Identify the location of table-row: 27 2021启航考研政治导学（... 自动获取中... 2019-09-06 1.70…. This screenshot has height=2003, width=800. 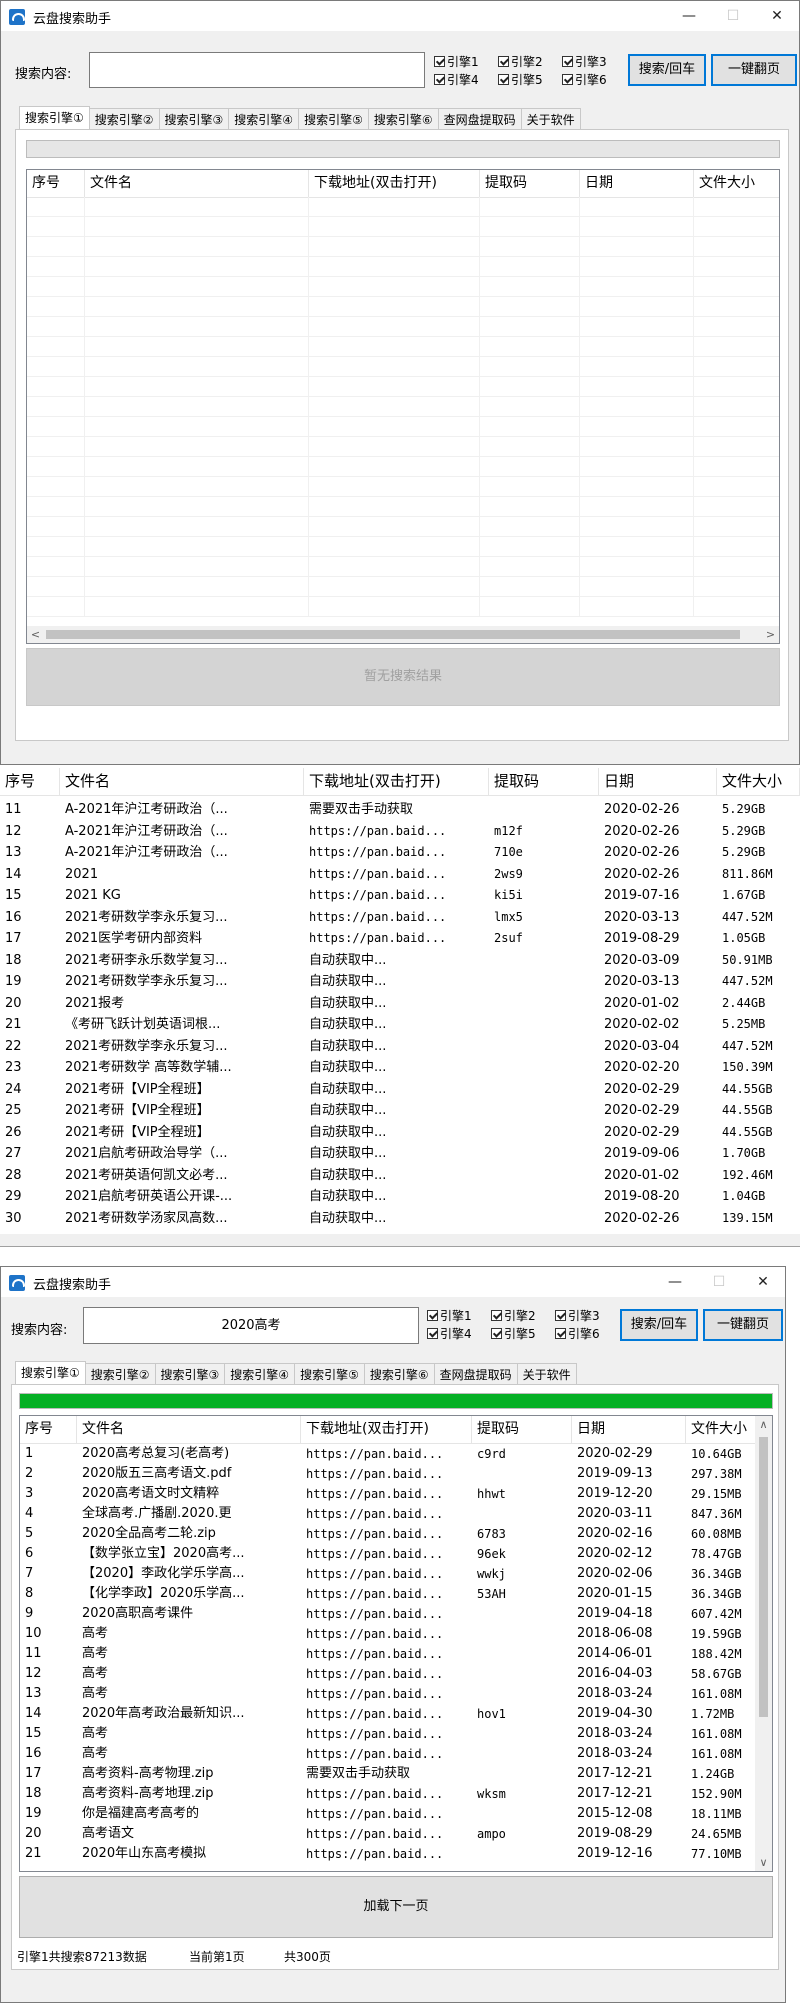
(400, 1154).